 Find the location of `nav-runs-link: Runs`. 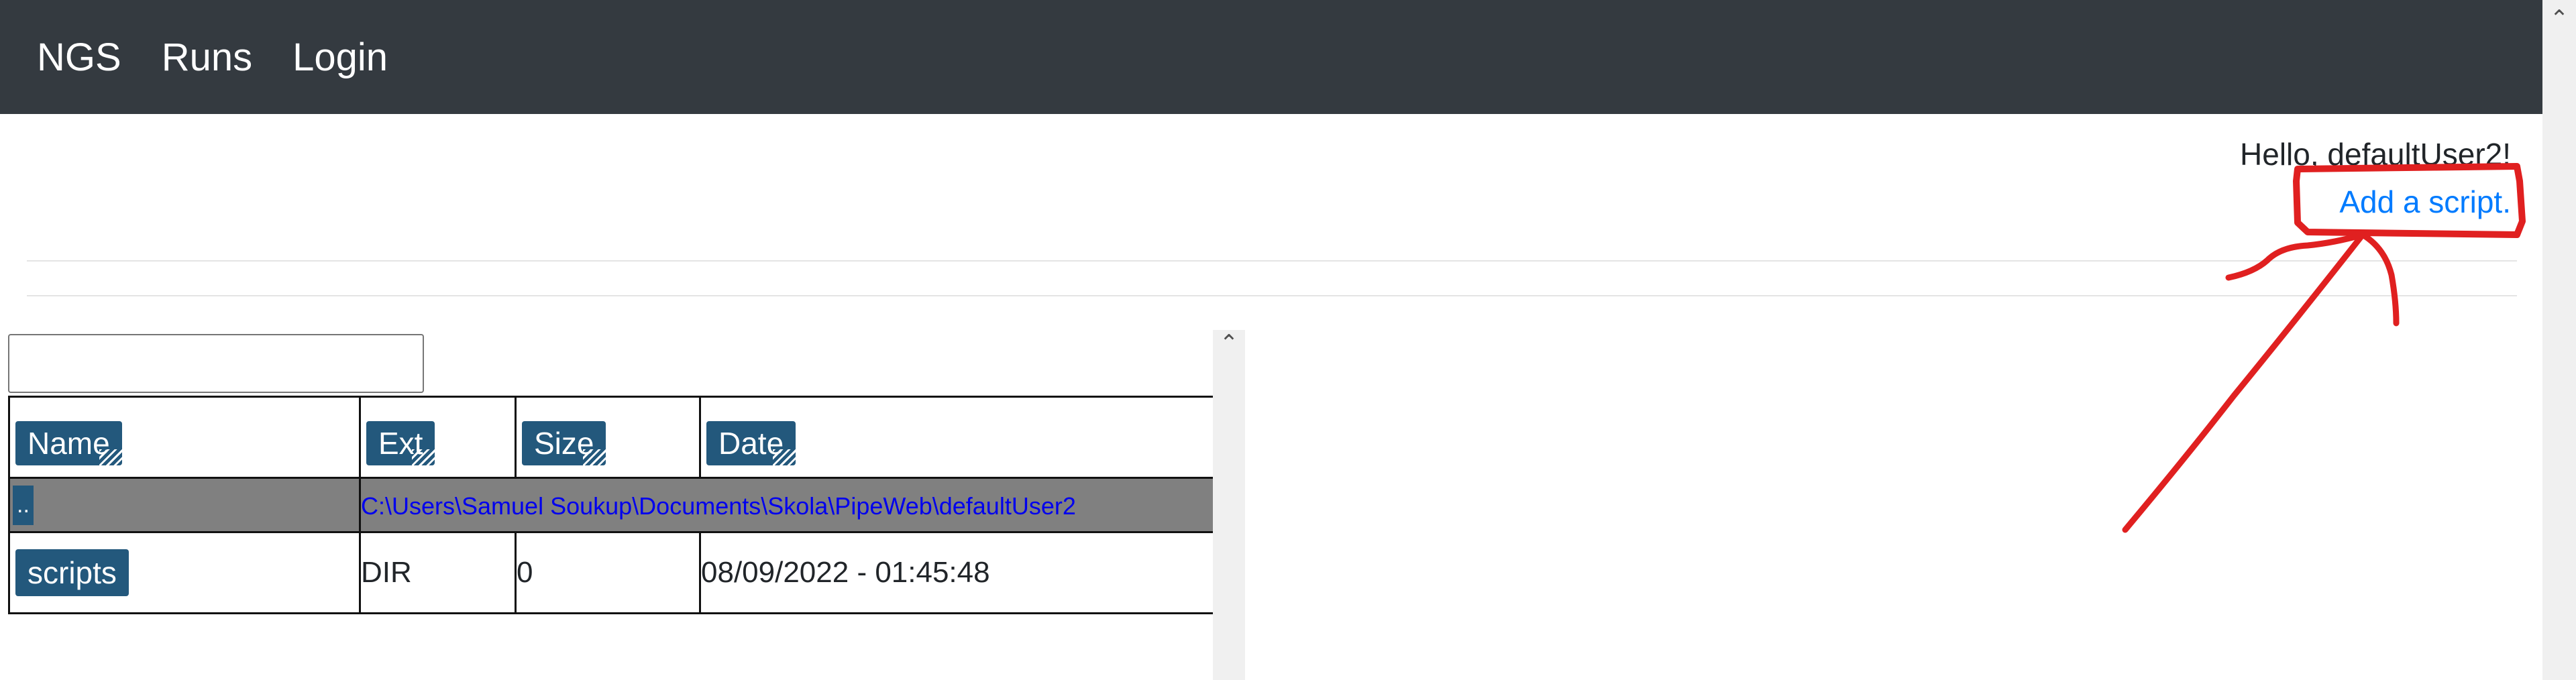

nav-runs-link: Runs is located at coordinates (207, 57).